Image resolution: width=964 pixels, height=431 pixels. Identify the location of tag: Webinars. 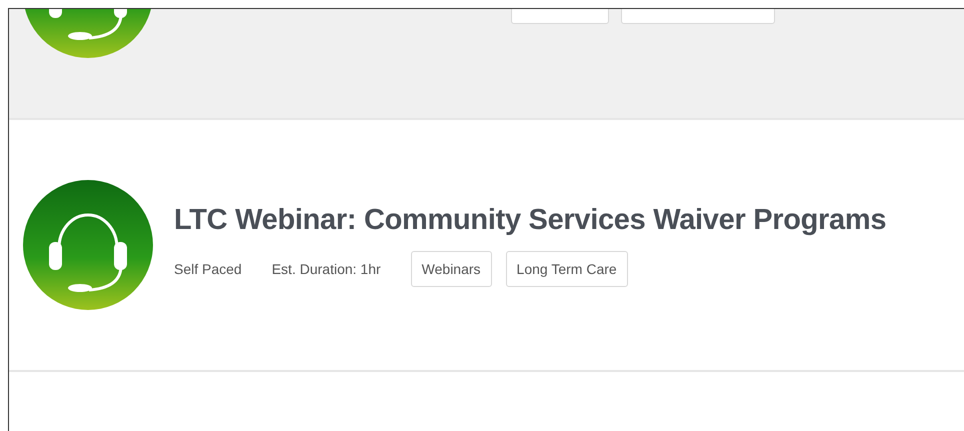
(451, 268).